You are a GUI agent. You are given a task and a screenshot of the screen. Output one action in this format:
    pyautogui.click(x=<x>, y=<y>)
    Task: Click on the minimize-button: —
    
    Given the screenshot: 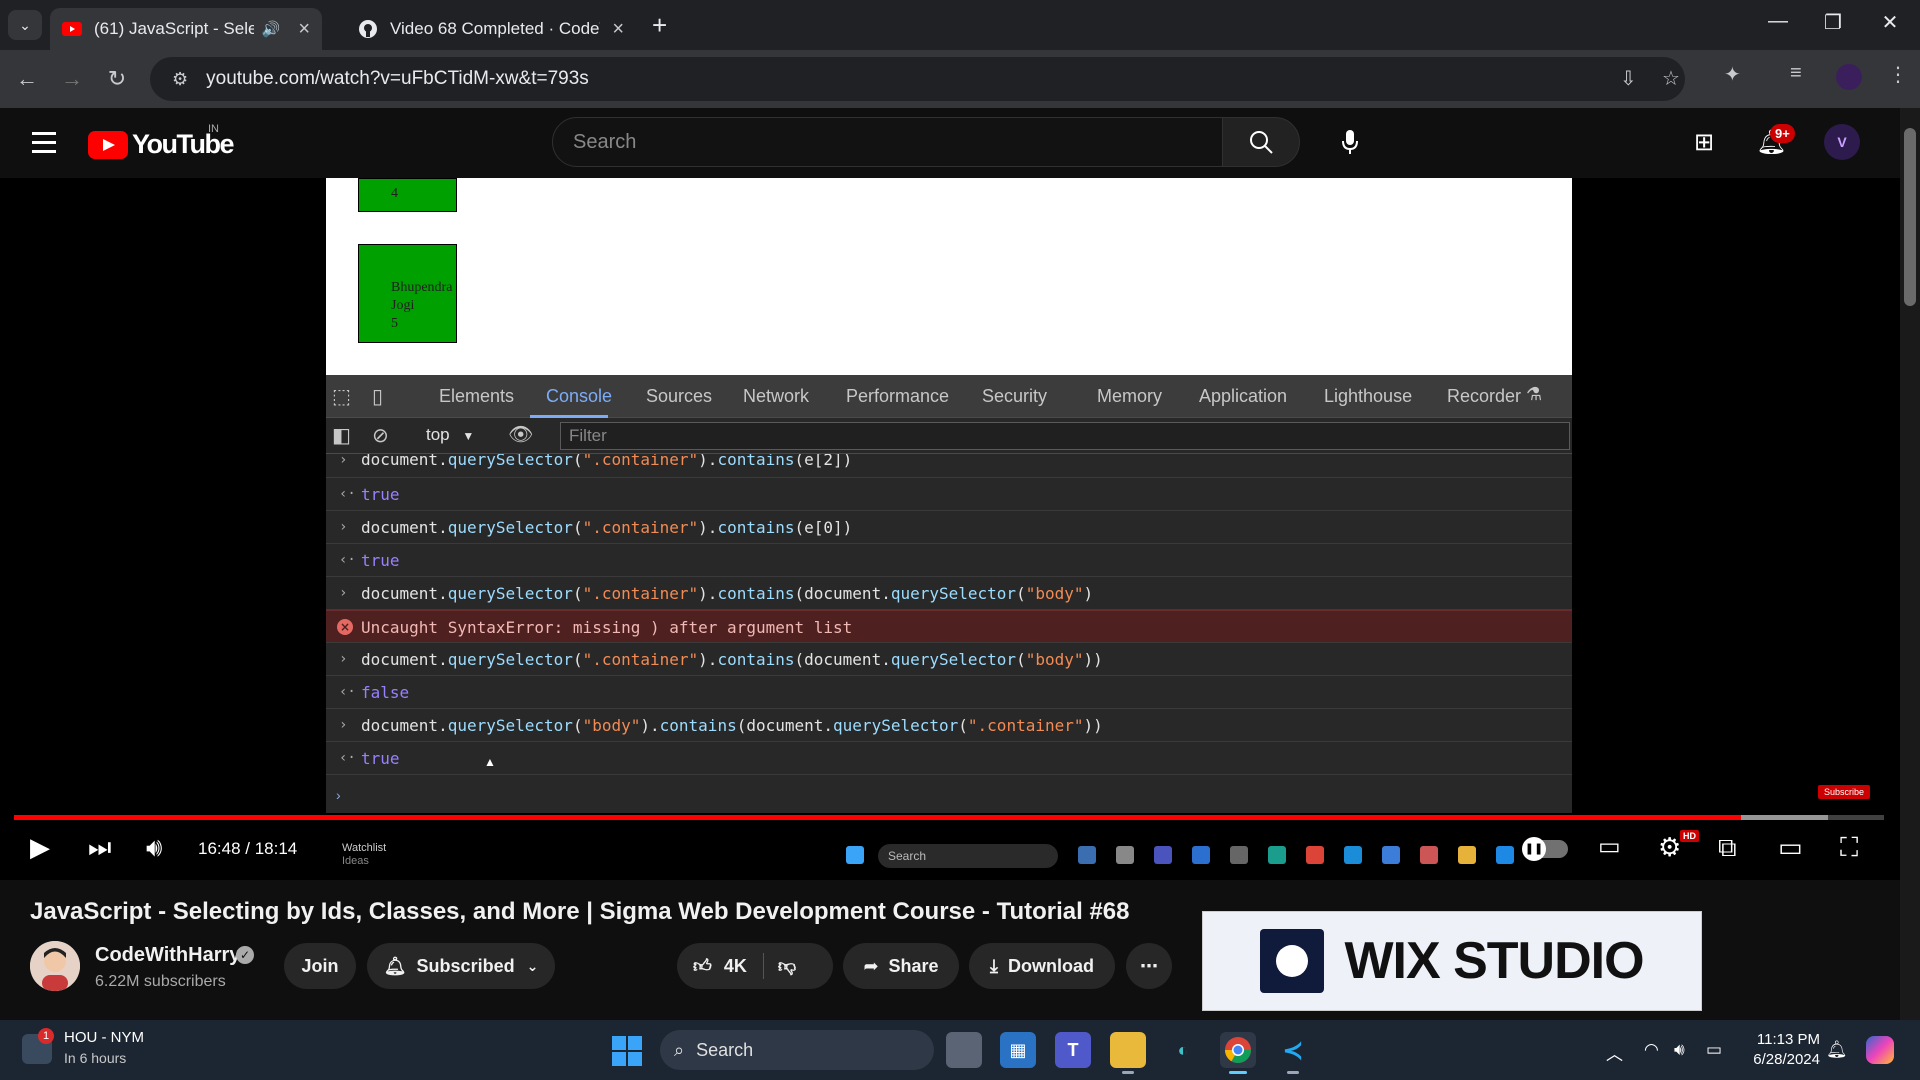 What is the action you would take?
    pyautogui.click(x=1778, y=21)
    